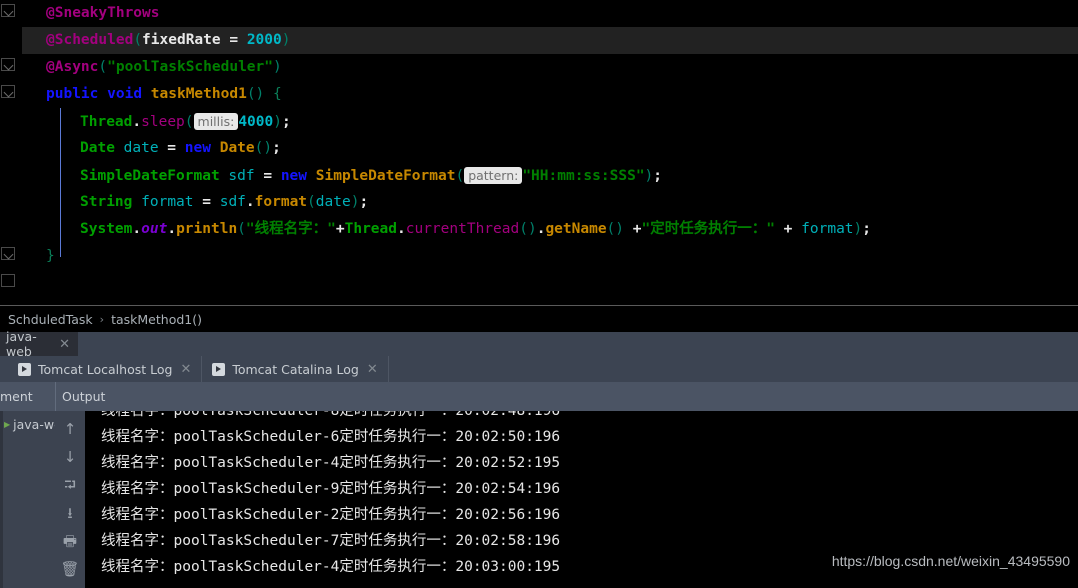 This screenshot has height=588, width=1078. Describe the element at coordinates (106, 202) in the screenshot. I see `code-token: String` at that location.